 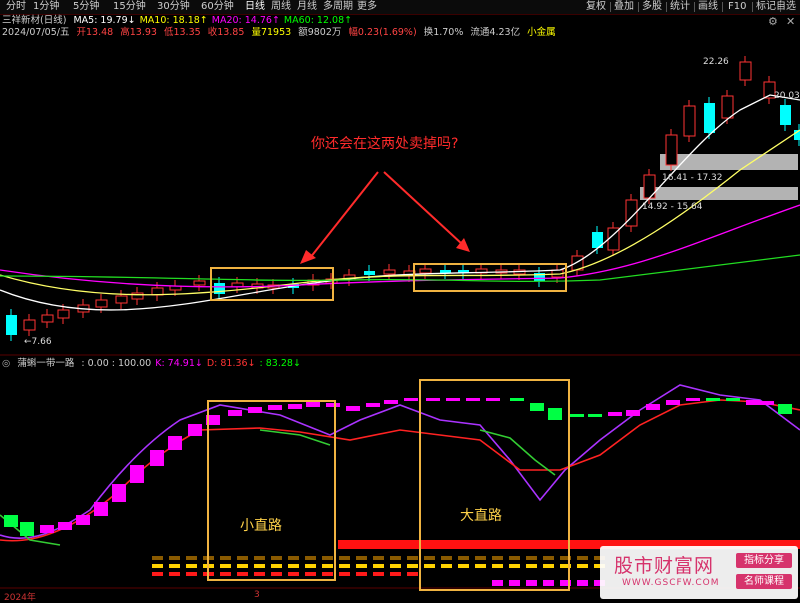 What do you see at coordinates (281, 7) in the screenshot?
I see `period-tab-7: 周线` at bounding box center [281, 7].